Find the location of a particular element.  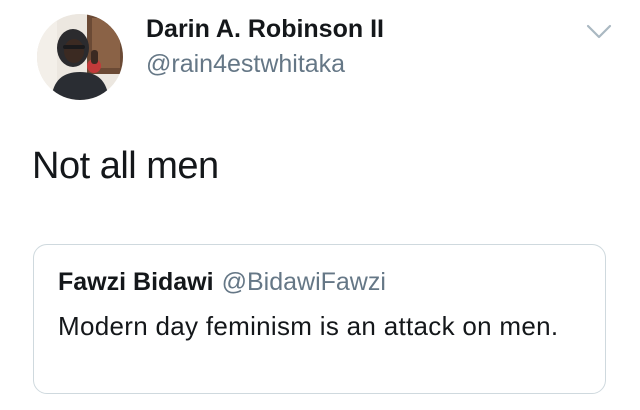

tweet-text: Not all men is located at coordinates (125, 166).